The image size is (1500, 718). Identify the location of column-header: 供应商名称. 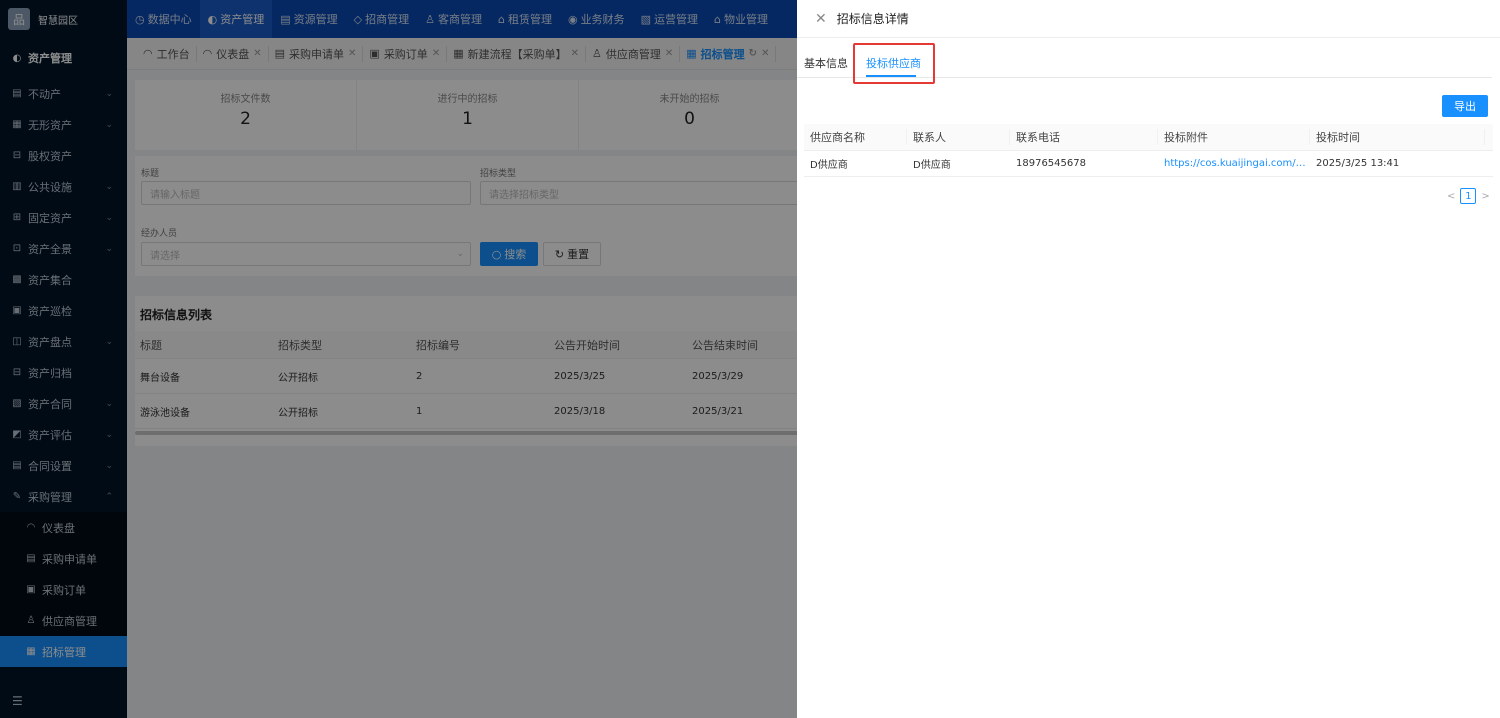
(855, 137).